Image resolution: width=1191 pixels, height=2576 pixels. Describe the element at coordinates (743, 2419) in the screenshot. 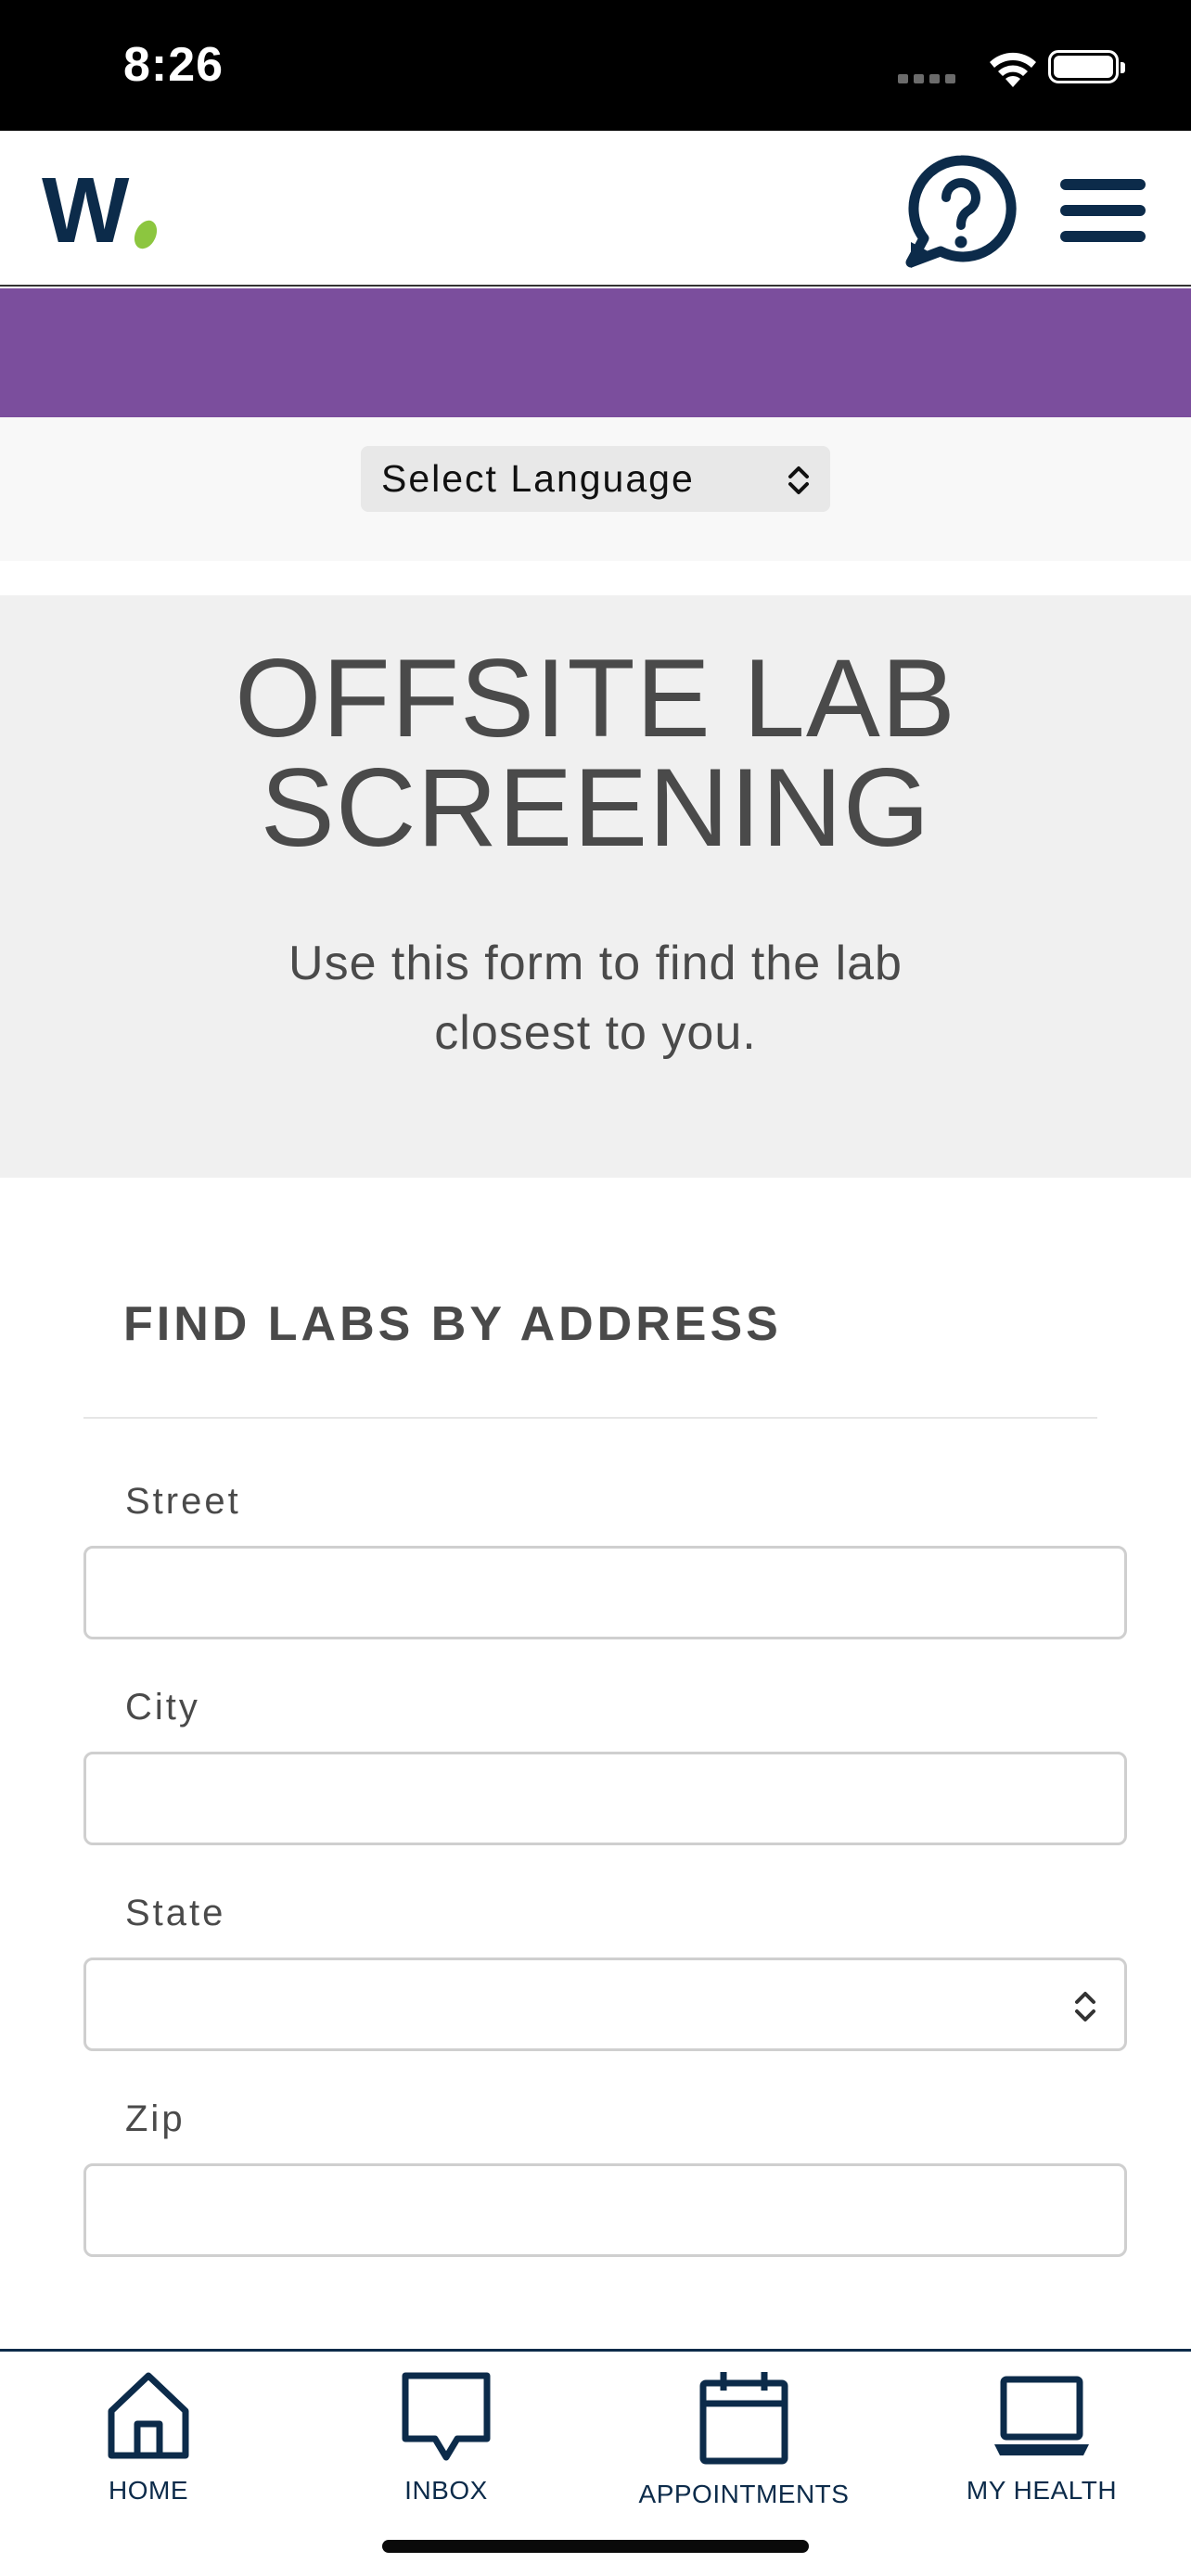

I see `calendar-icon` at that location.